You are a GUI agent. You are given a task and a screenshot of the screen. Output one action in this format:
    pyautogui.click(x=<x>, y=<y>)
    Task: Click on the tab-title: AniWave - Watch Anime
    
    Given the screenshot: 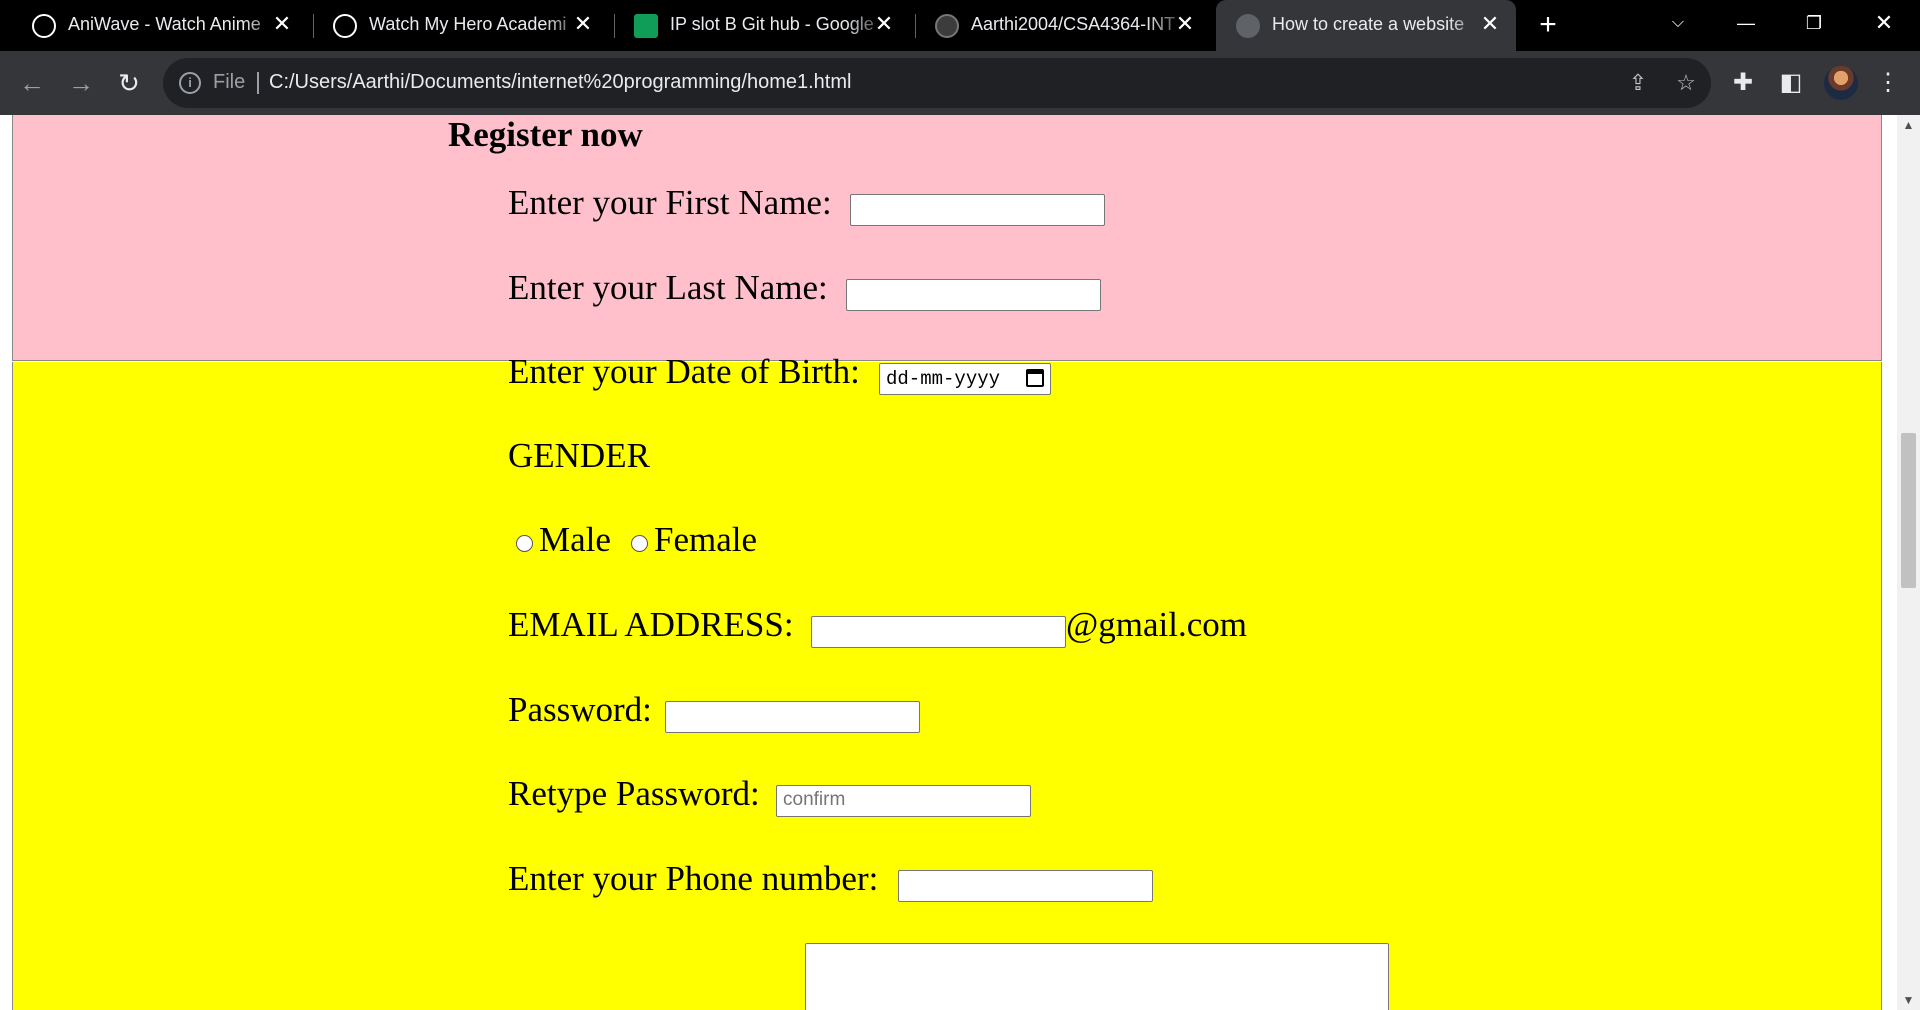 What is the action you would take?
    pyautogui.click(x=164, y=24)
    